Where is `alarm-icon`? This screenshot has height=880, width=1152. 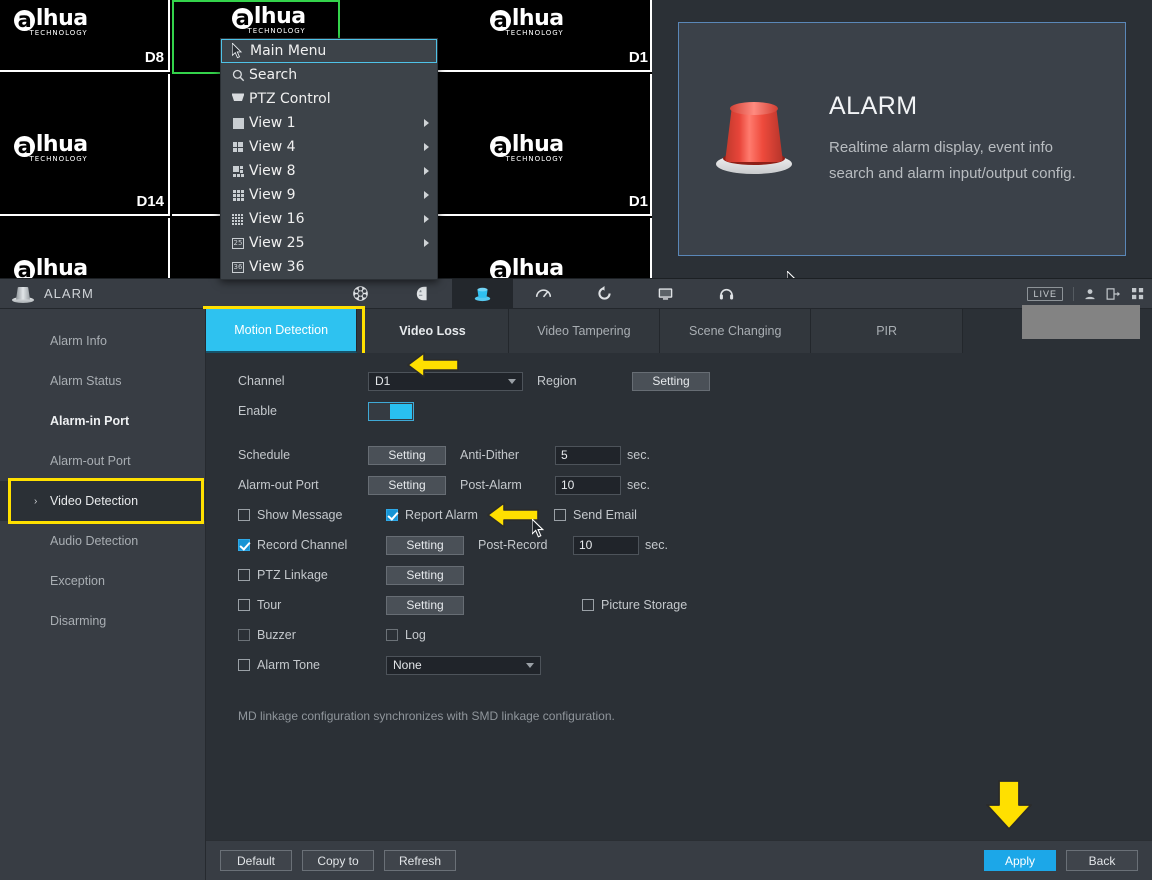 alarm-icon is located at coordinates (482, 293).